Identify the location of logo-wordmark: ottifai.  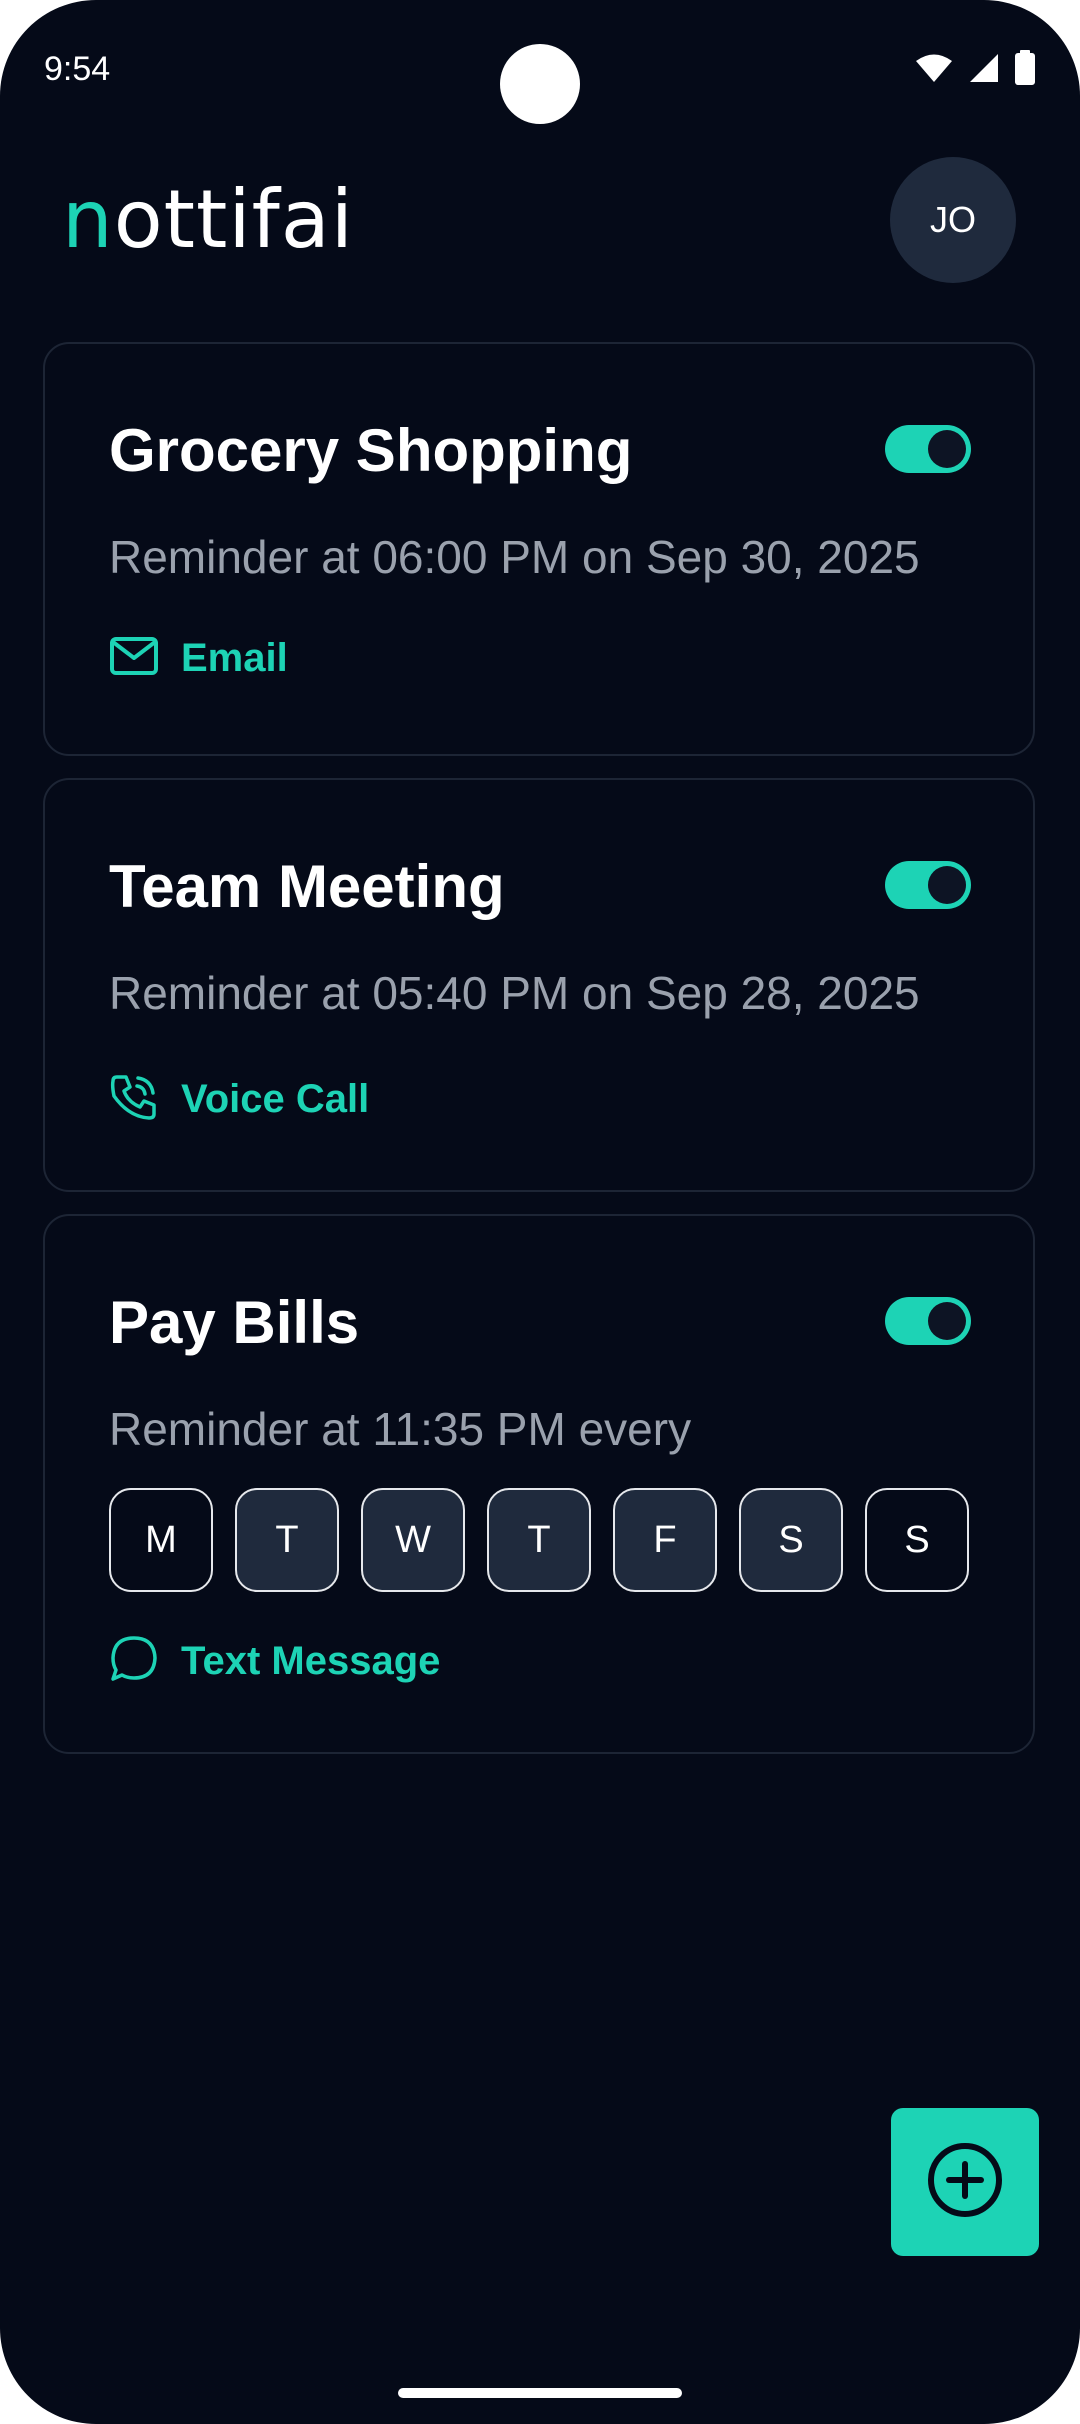
(234, 219).